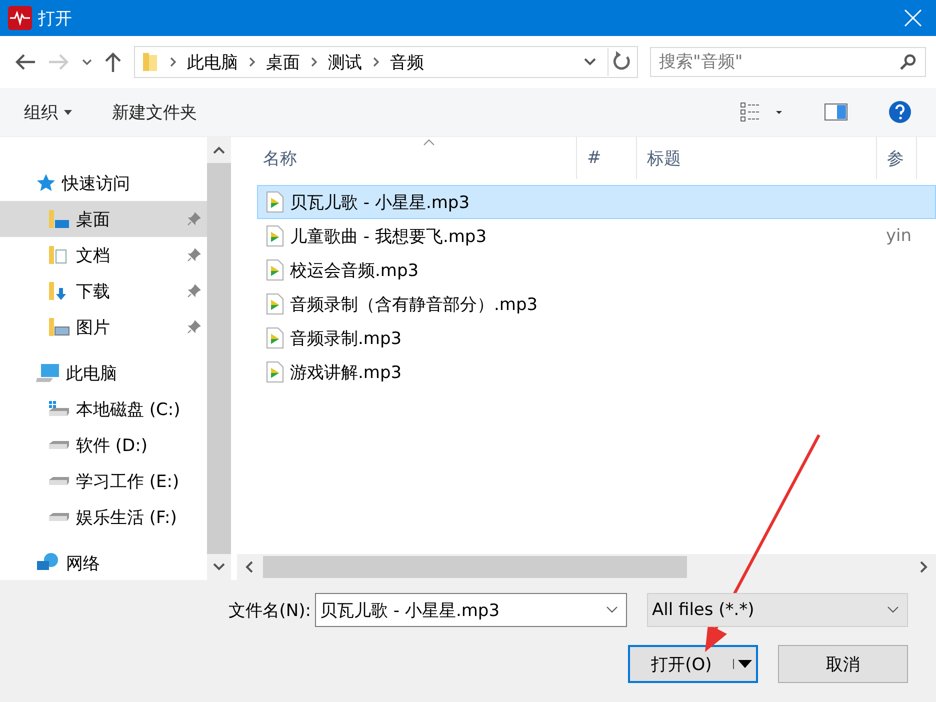 The height and width of the screenshot is (702, 936). I want to click on file-name: 音频录制.mp3, so click(346, 339).